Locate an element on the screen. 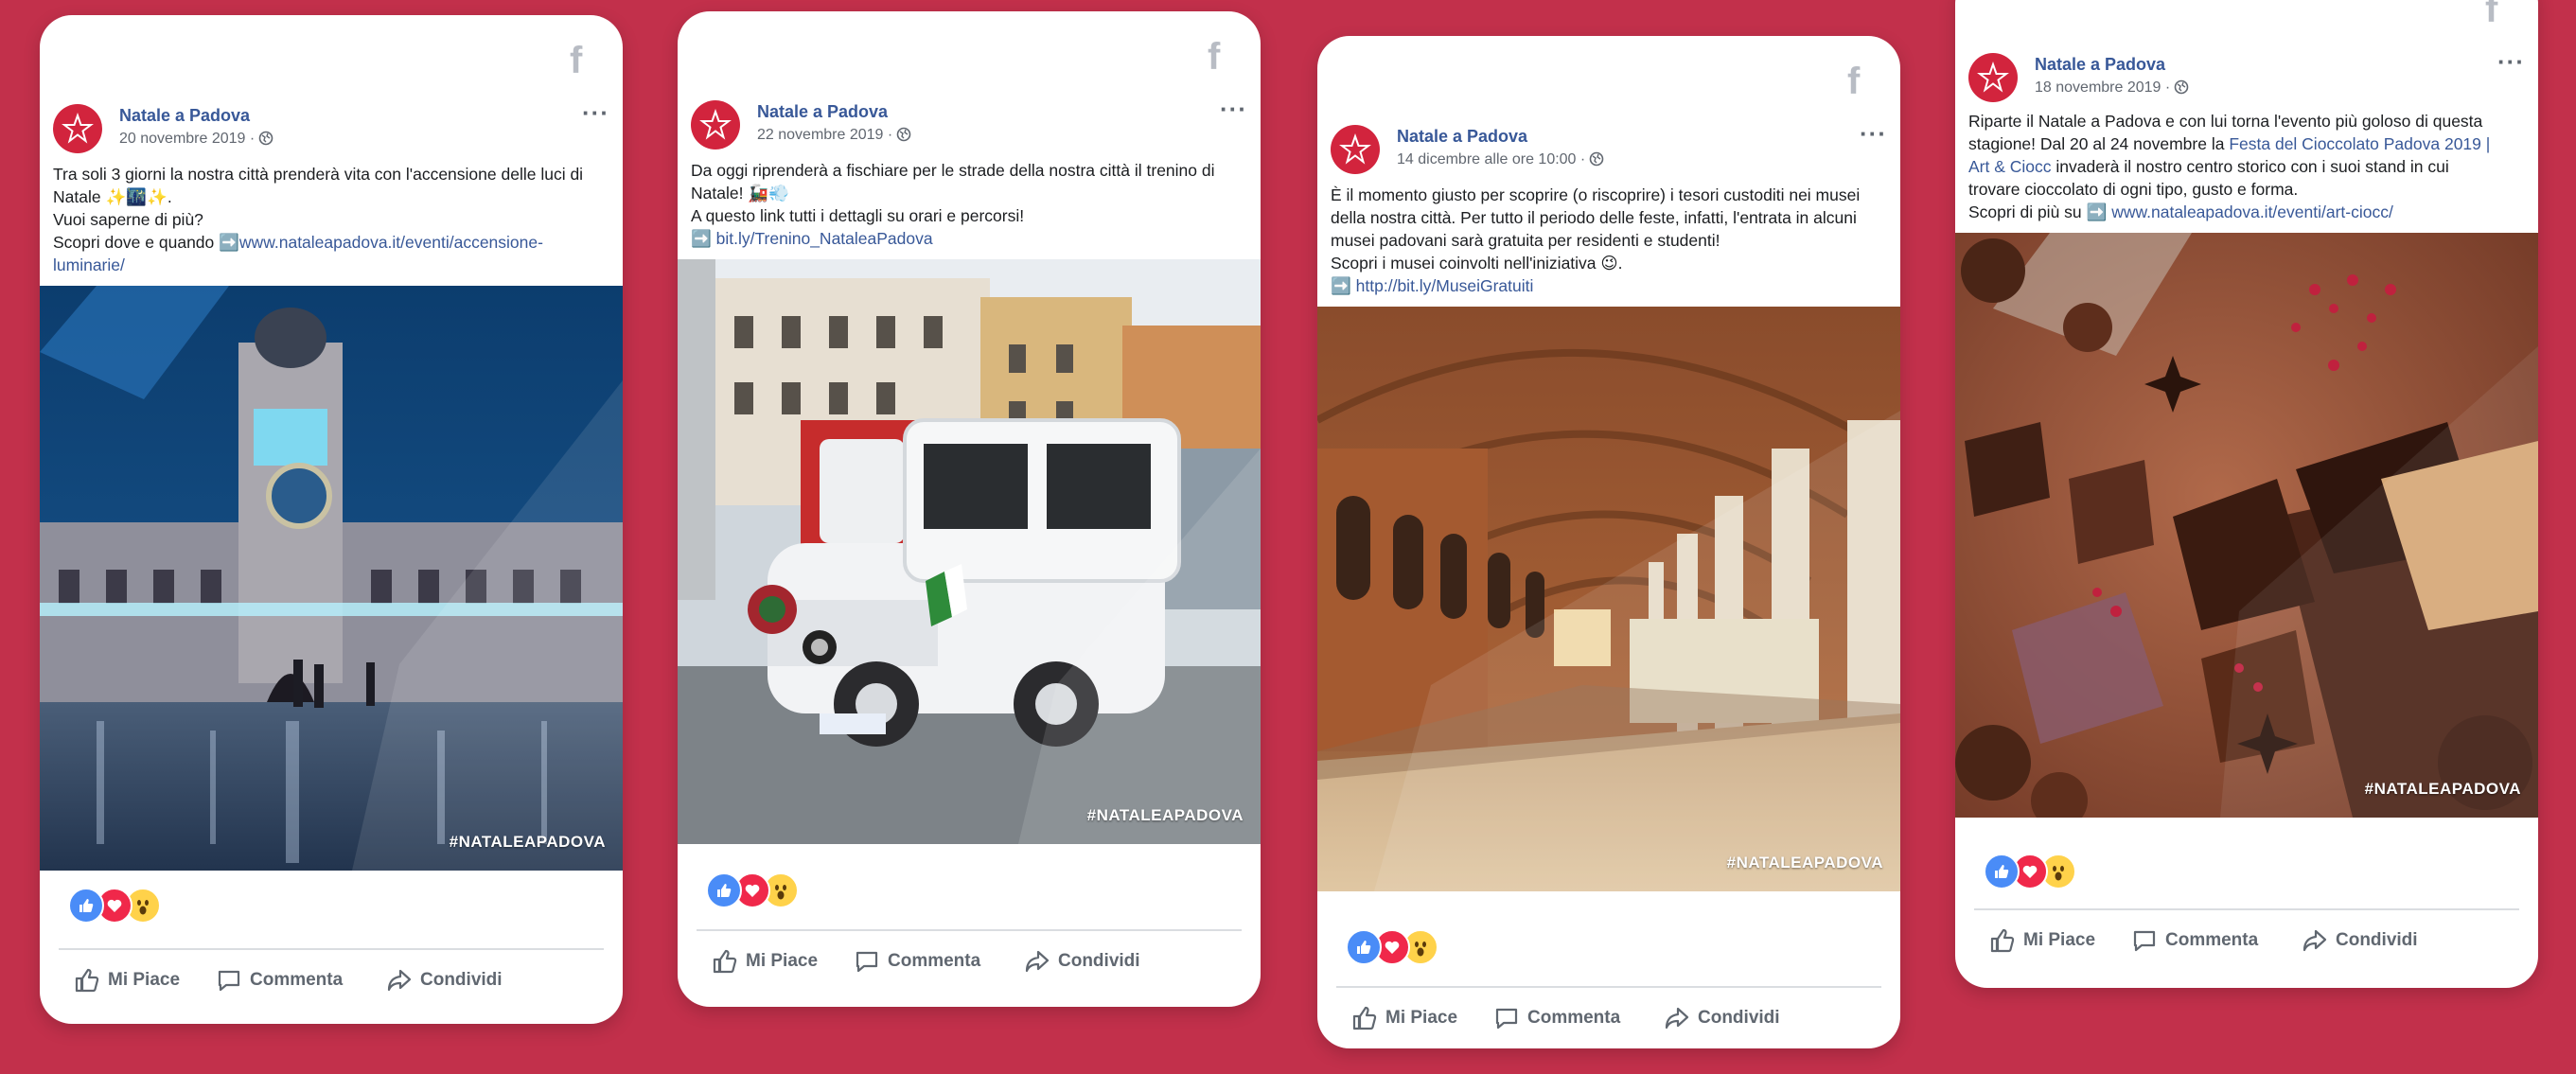  post-header: Natale a Padova 20 novembre 2019 · ··· is located at coordinates (331, 130).